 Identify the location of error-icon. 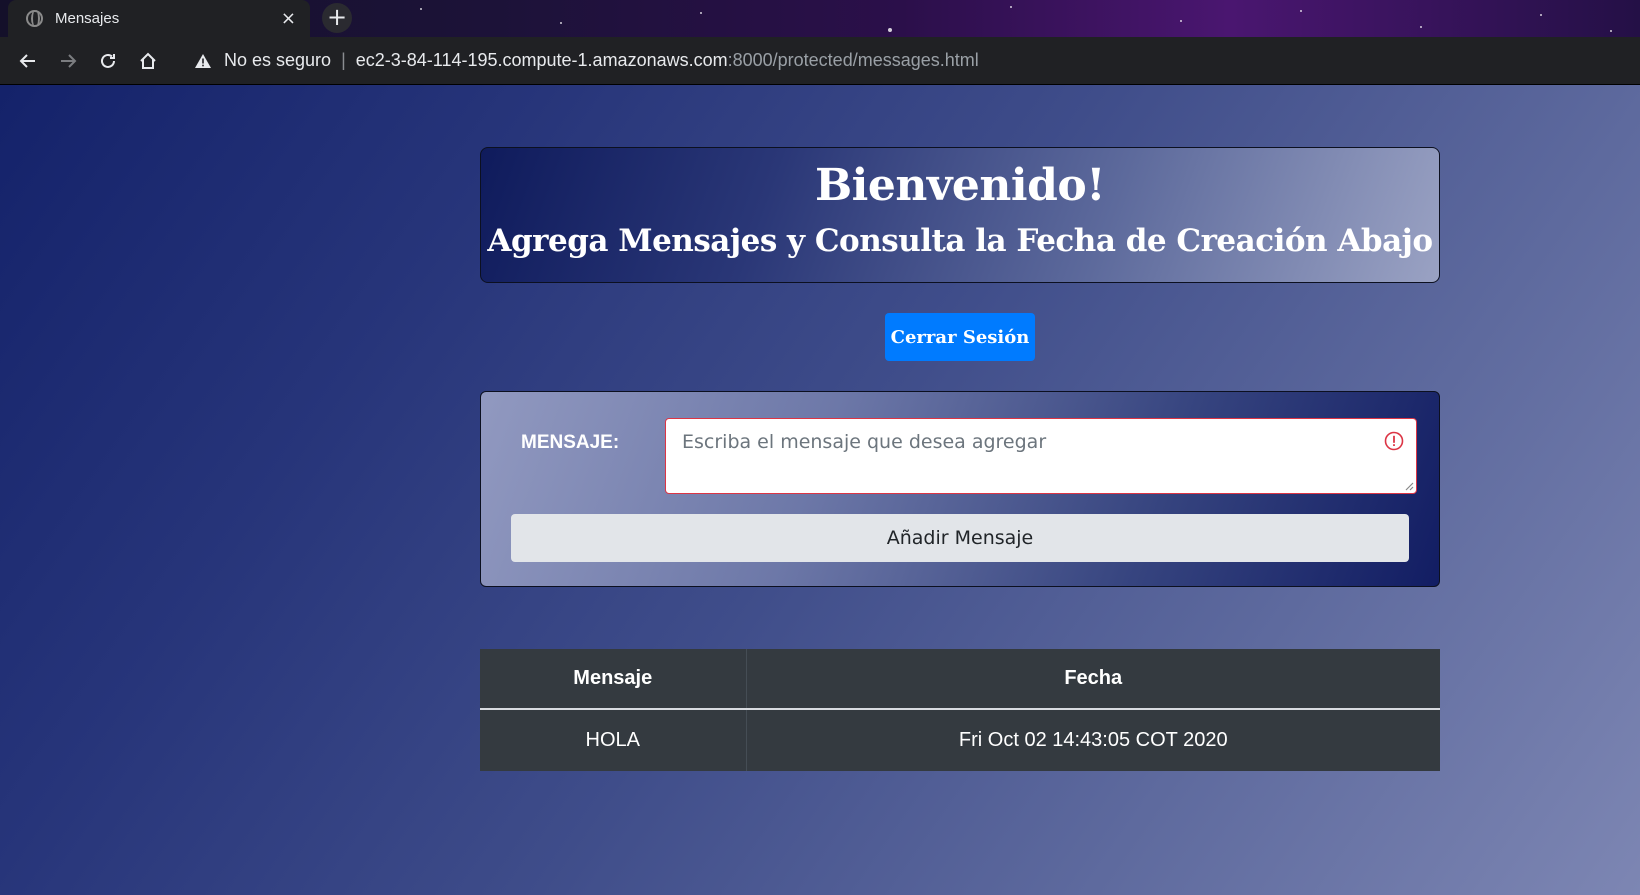
(1394, 441).